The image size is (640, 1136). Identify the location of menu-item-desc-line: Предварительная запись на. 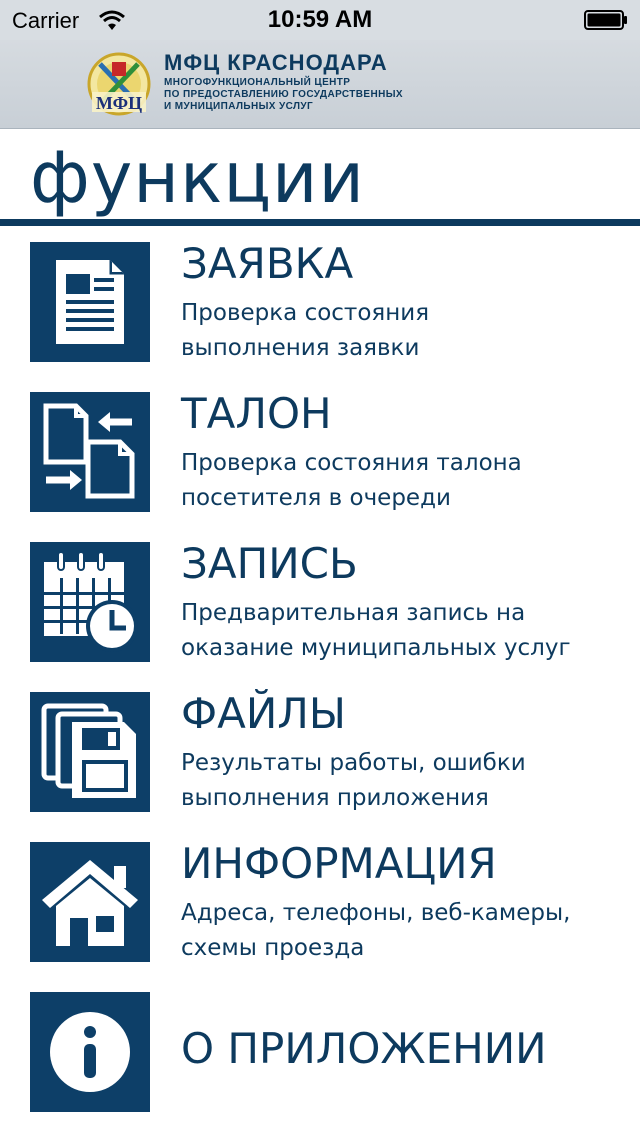
(353, 613).